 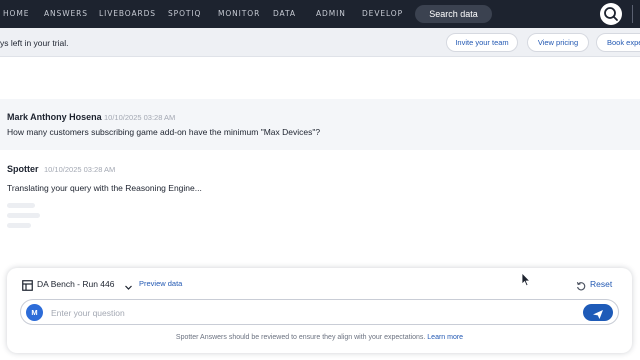 I want to click on avatar: M, so click(x=34, y=312).